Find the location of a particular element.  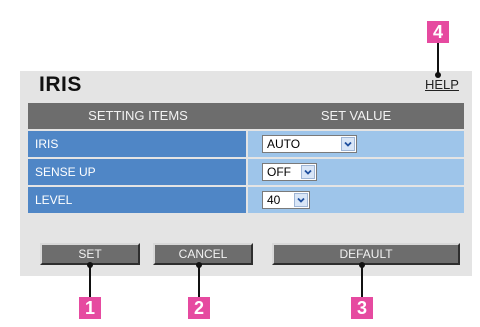

callout-2: 2 is located at coordinates (199, 308).